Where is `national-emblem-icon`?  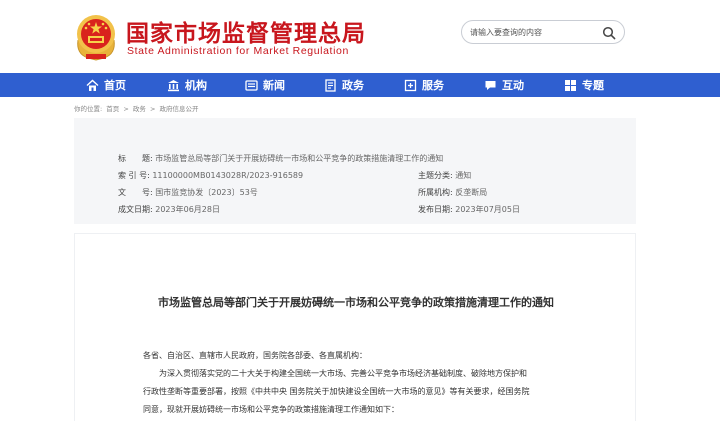
national-emblem-icon is located at coordinates (96, 36).